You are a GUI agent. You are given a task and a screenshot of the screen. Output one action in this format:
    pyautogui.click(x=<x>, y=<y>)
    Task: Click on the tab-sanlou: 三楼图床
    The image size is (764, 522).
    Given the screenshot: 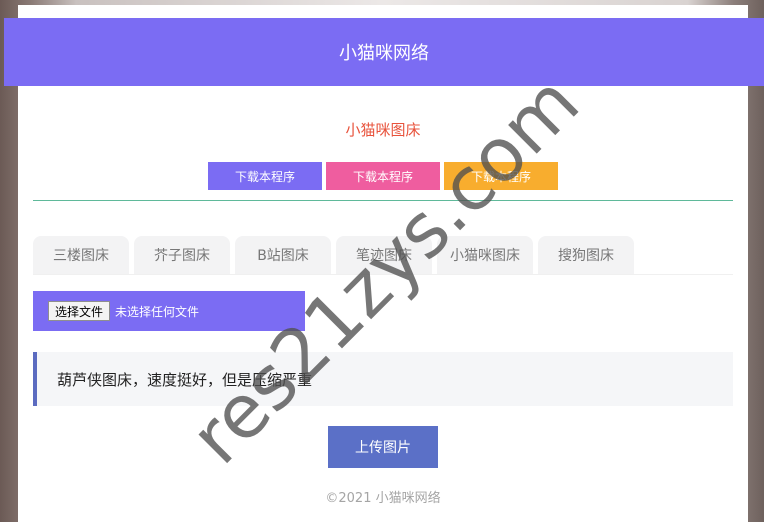 What is the action you would take?
    pyautogui.click(x=81, y=255)
    